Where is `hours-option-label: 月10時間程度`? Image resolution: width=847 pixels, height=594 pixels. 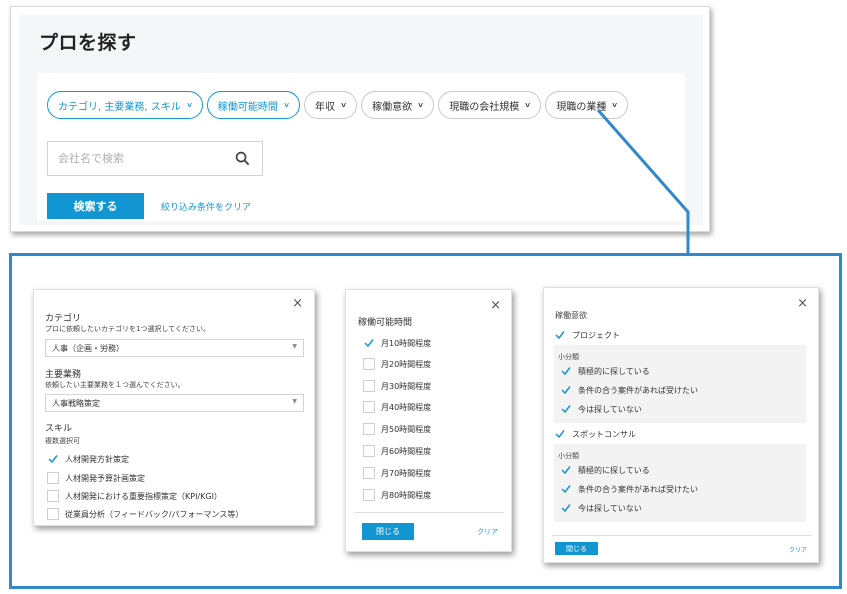 hours-option-label: 月10時間程度 is located at coordinates (406, 343).